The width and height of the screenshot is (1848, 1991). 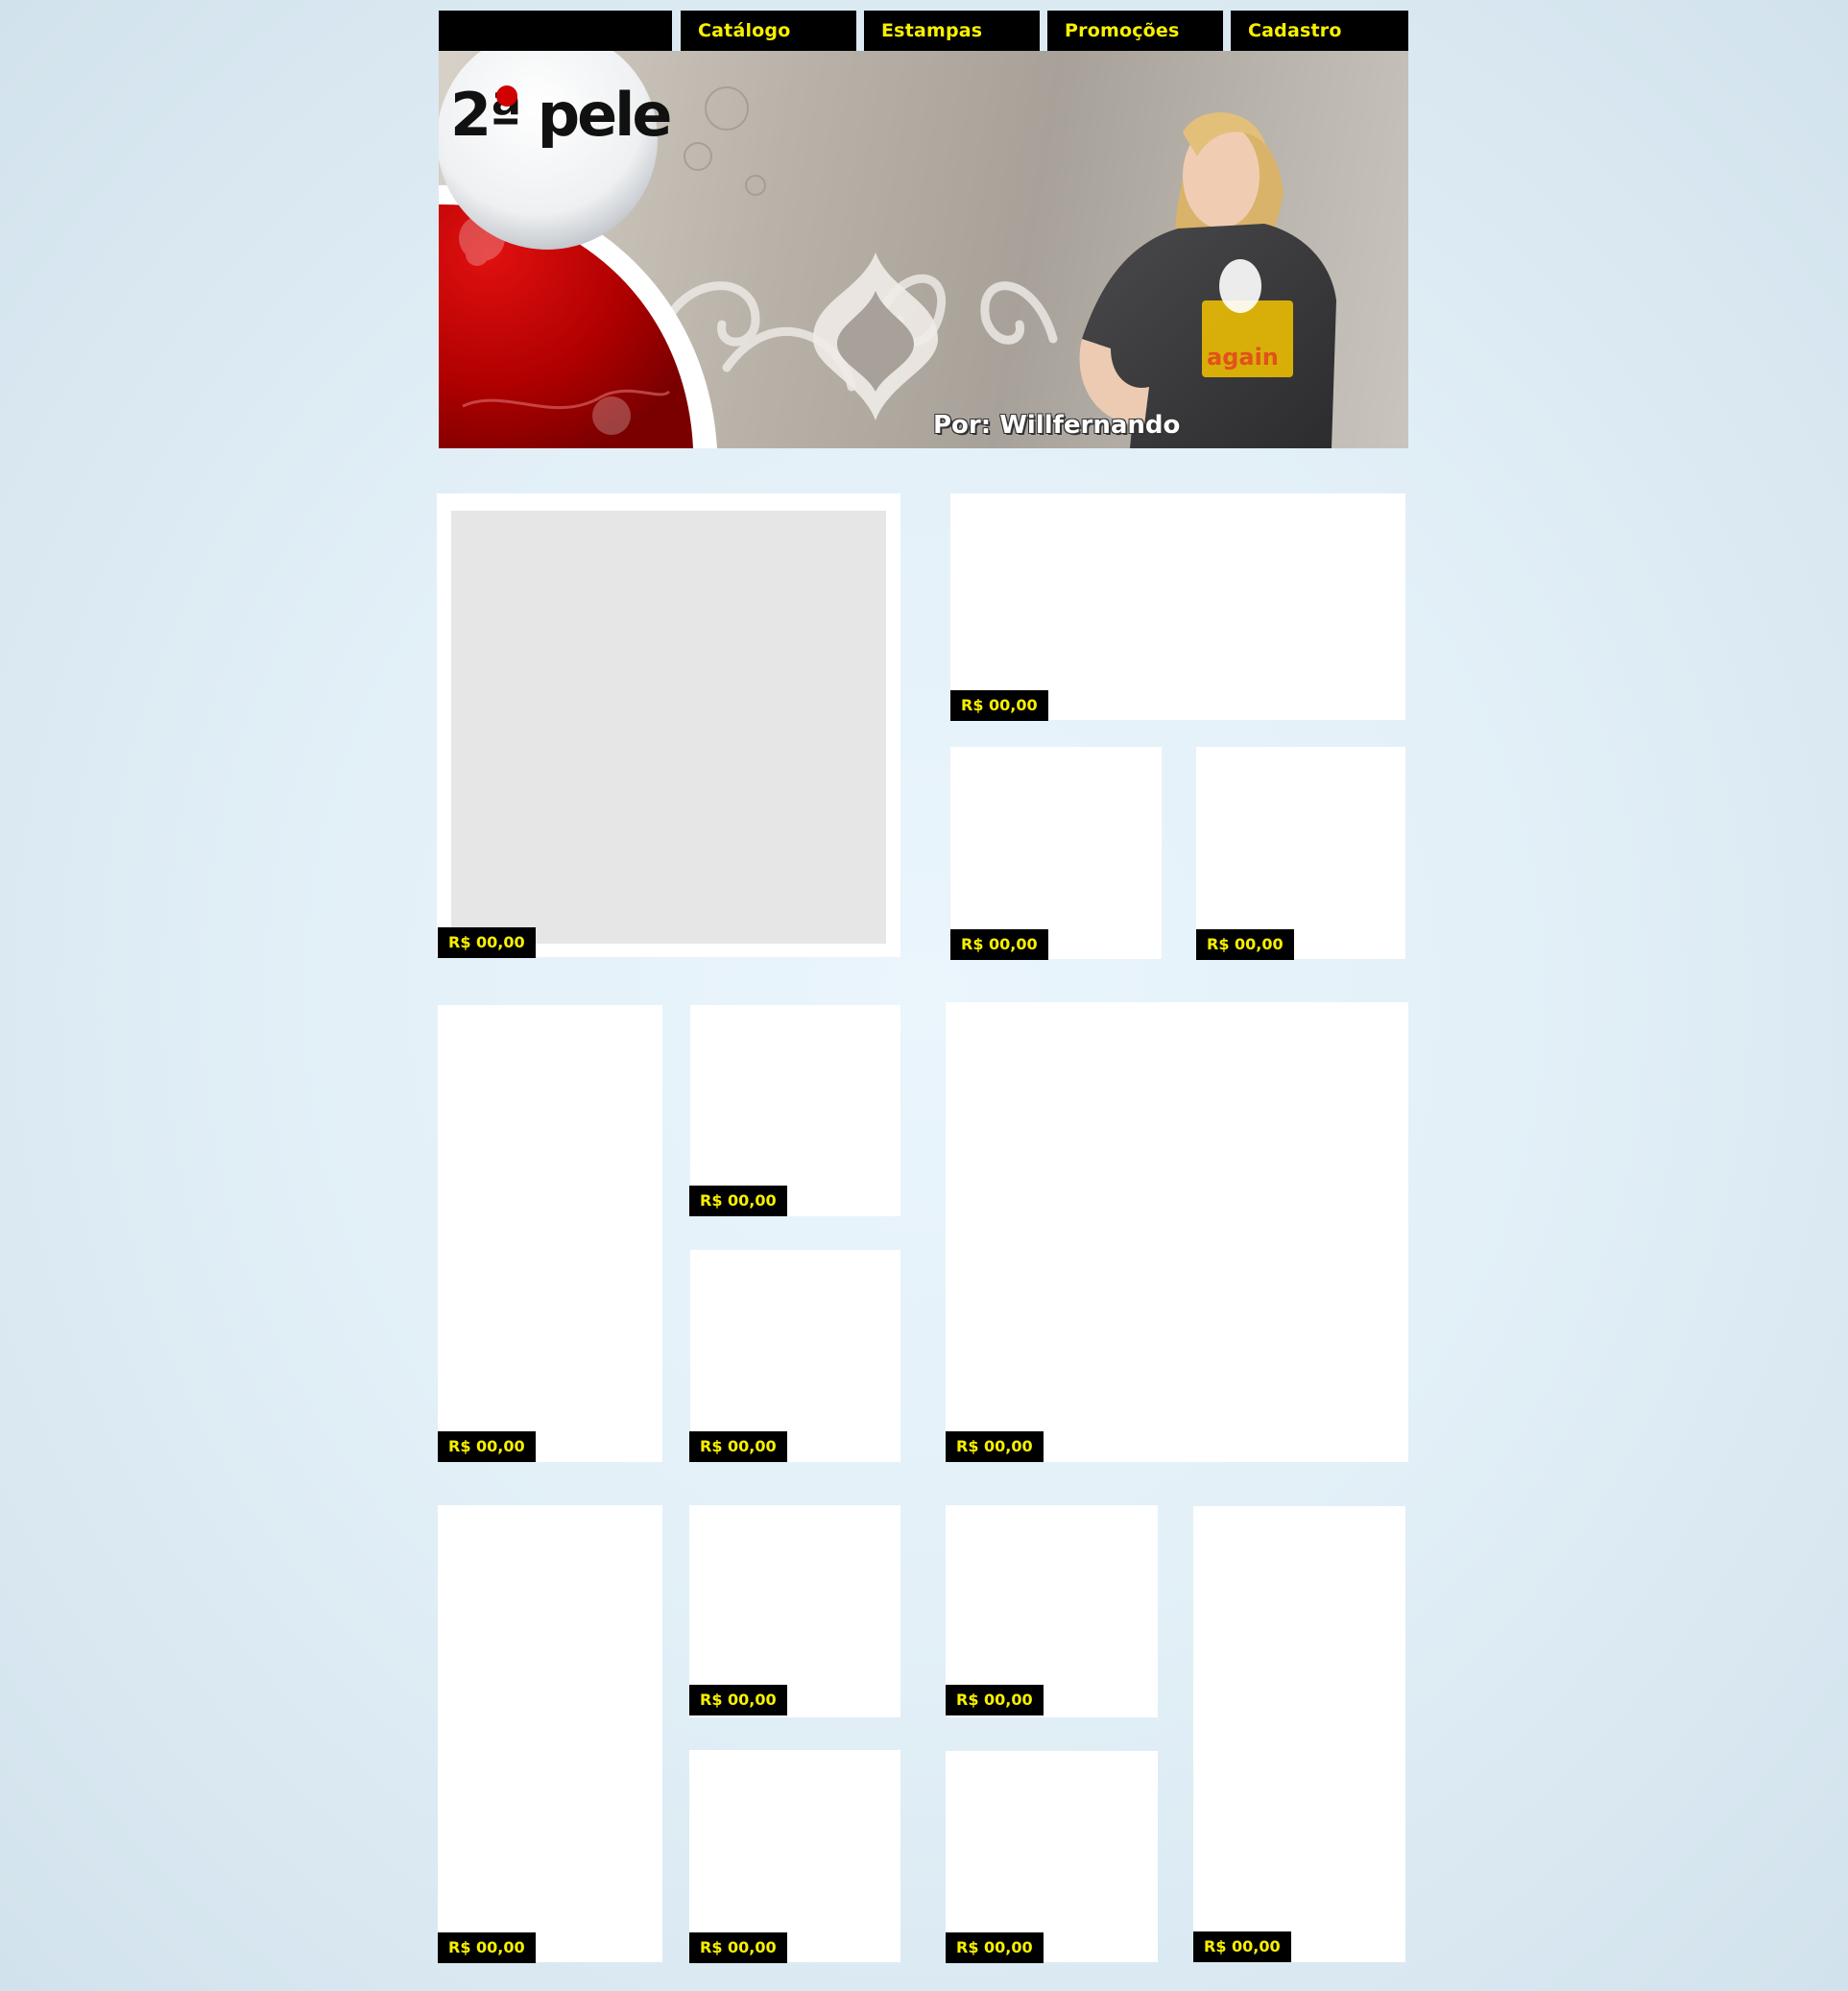 What do you see at coordinates (561, 115) in the screenshot?
I see `logo-text: 2ª pele` at bounding box center [561, 115].